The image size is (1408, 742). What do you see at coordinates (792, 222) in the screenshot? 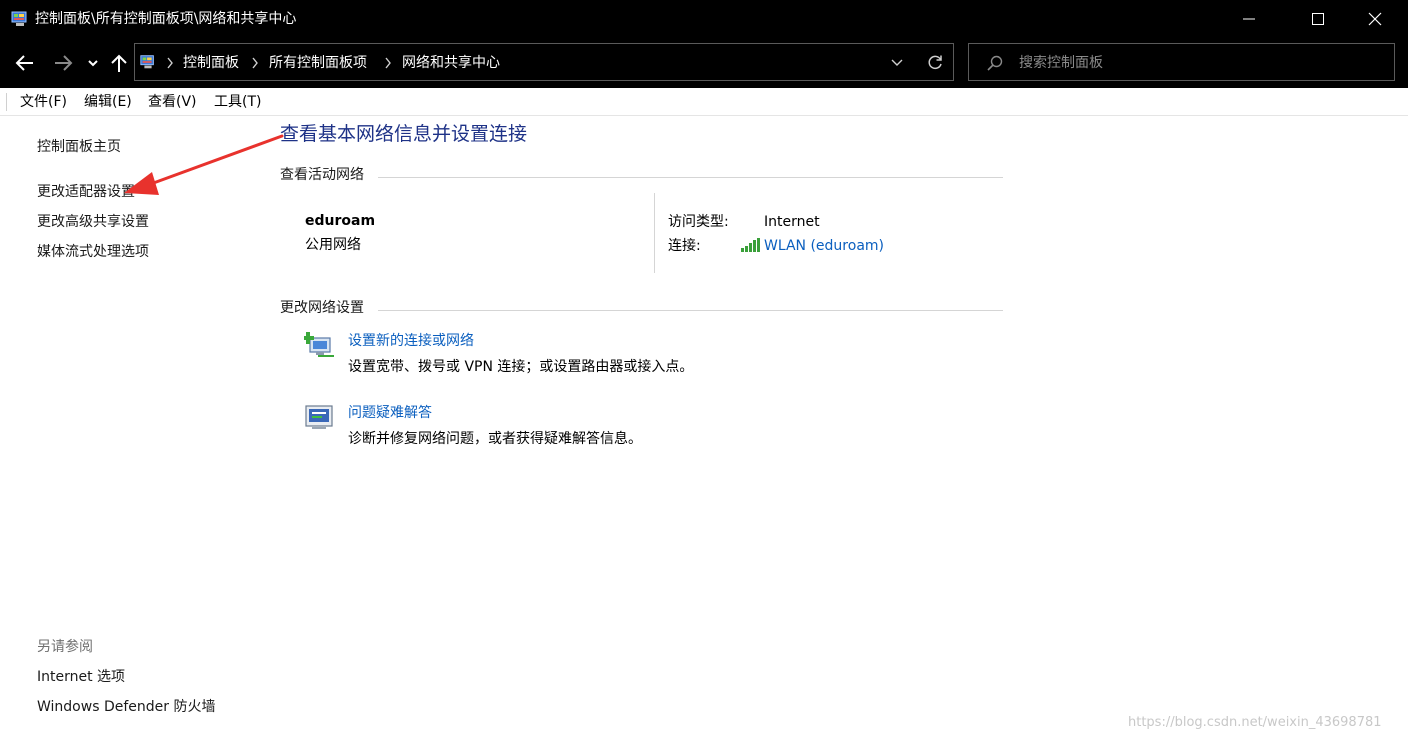
I see `access-type-value: Internet` at bounding box center [792, 222].